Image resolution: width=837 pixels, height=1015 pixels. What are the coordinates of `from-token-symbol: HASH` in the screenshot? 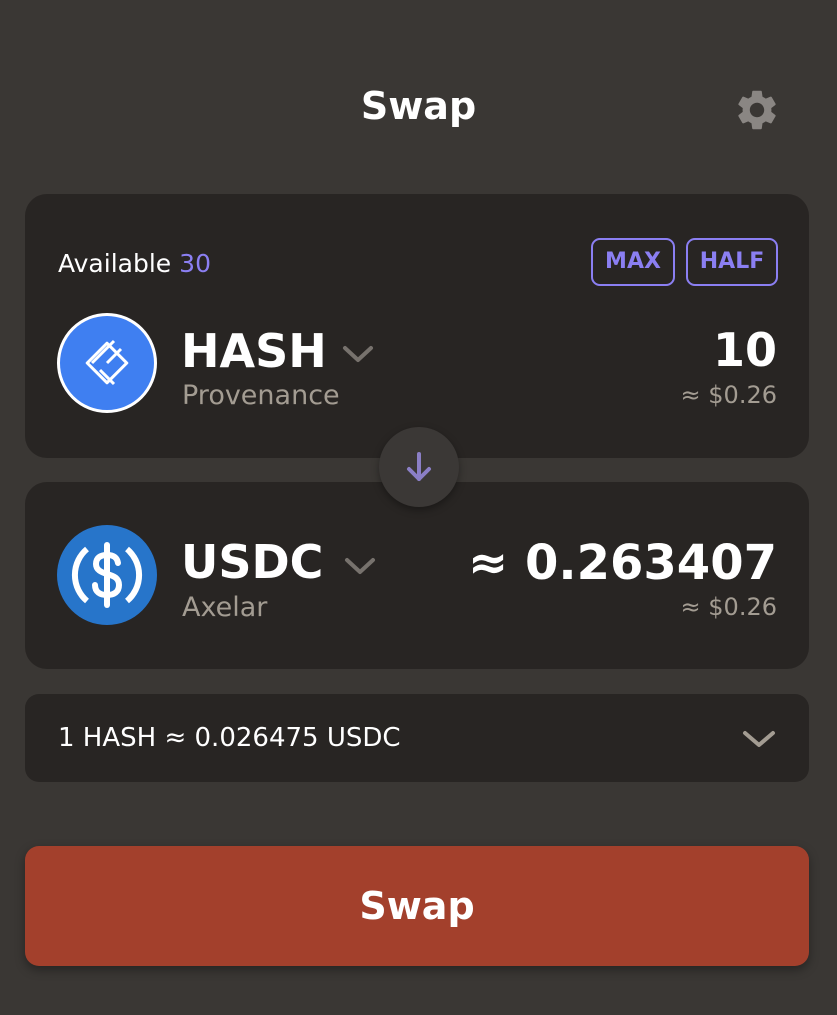 It's located at (254, 351).